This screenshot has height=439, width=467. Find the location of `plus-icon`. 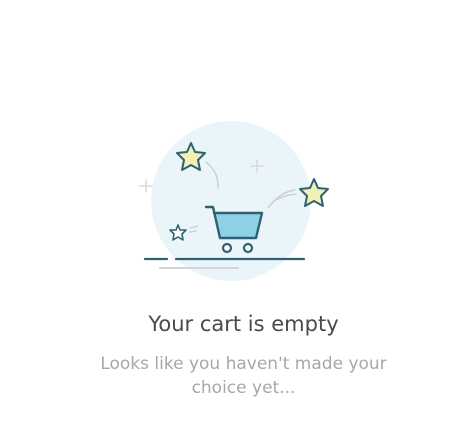

plus-icon is located at coordinates (146, 186).